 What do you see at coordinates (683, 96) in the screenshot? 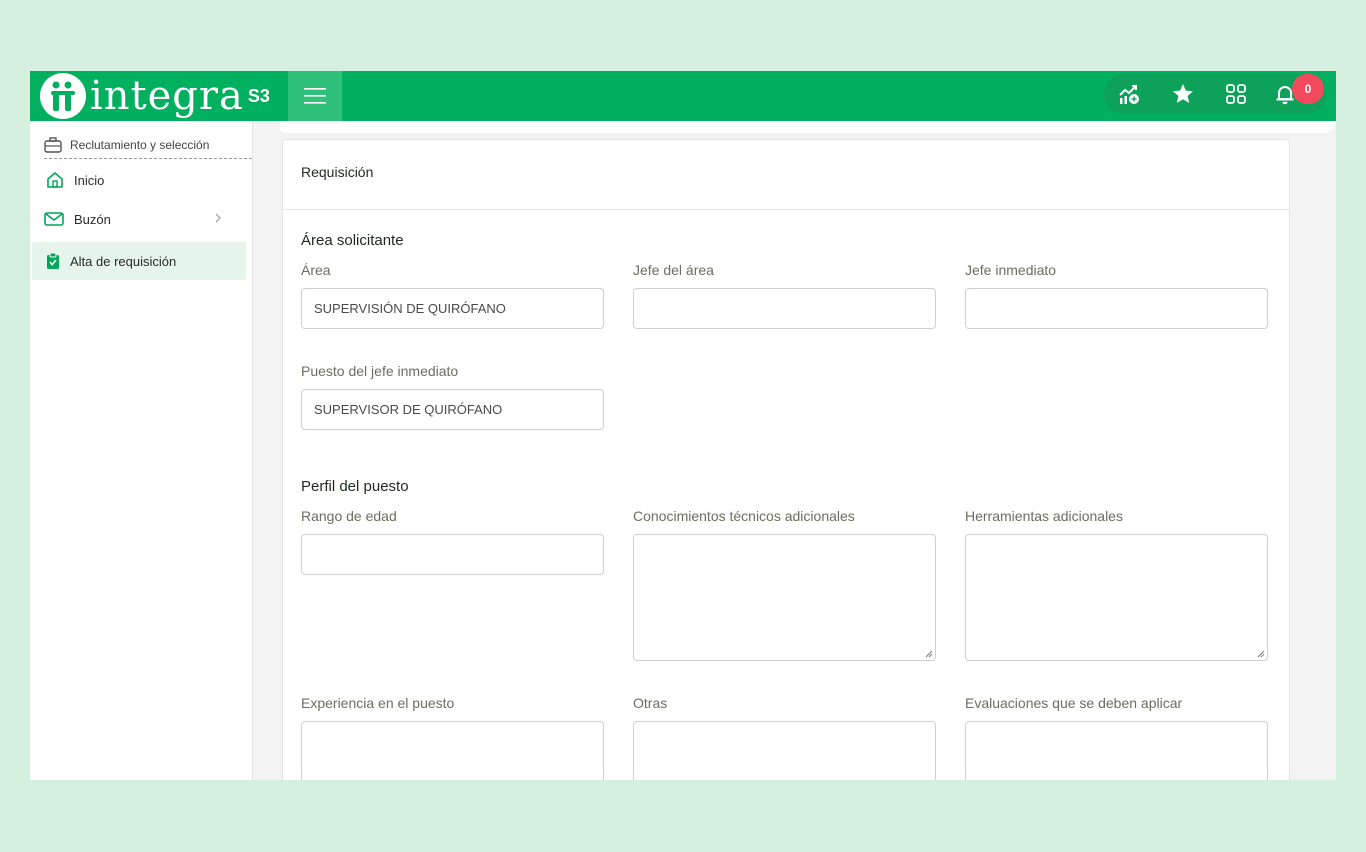
I see `top-bar: integra S3 0` at bounding box center [683, 96].